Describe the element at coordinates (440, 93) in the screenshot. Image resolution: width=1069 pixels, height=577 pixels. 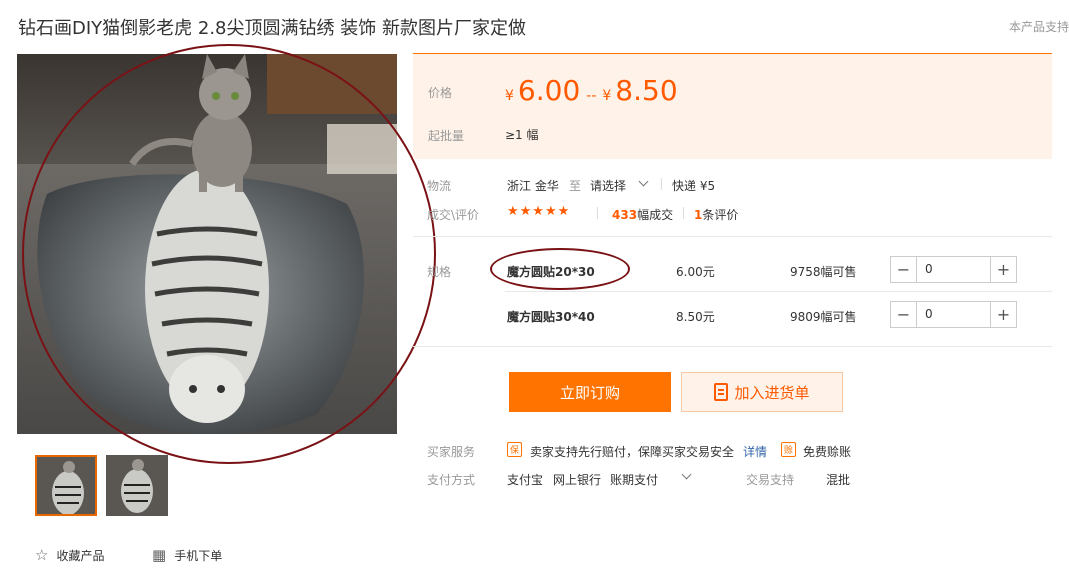
I see `price-label: 价格` at that location.